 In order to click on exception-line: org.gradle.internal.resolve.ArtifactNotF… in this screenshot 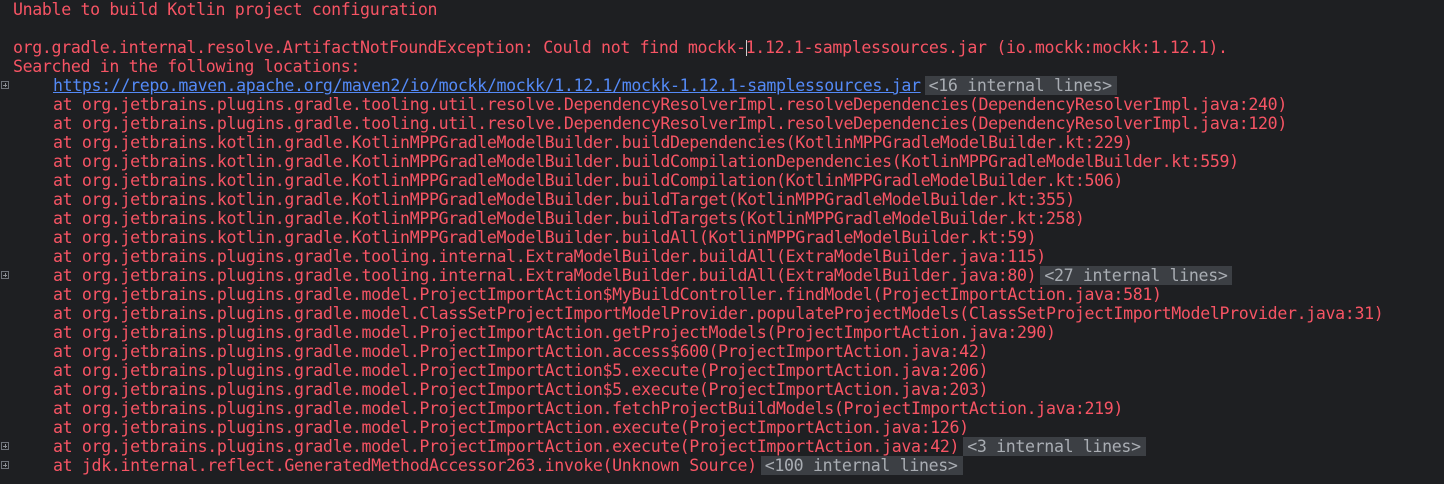, I will do `click(722, 47)`.